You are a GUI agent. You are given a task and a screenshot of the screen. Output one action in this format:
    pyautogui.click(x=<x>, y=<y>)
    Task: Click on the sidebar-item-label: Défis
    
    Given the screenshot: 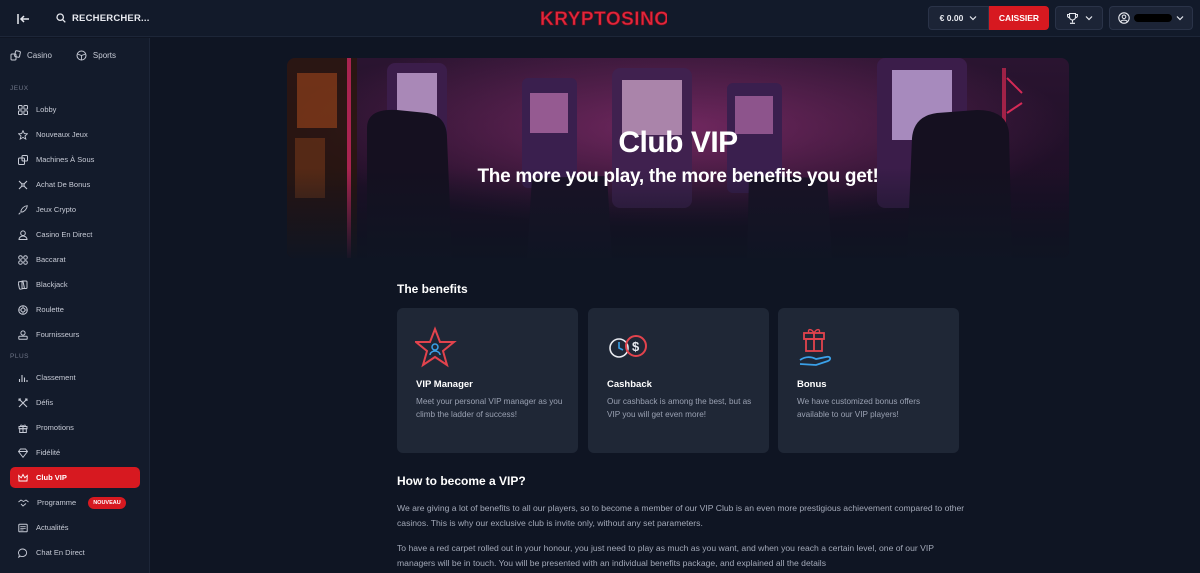 What is the action you would take?
    pyautogui.click(x=45, y=402)
    